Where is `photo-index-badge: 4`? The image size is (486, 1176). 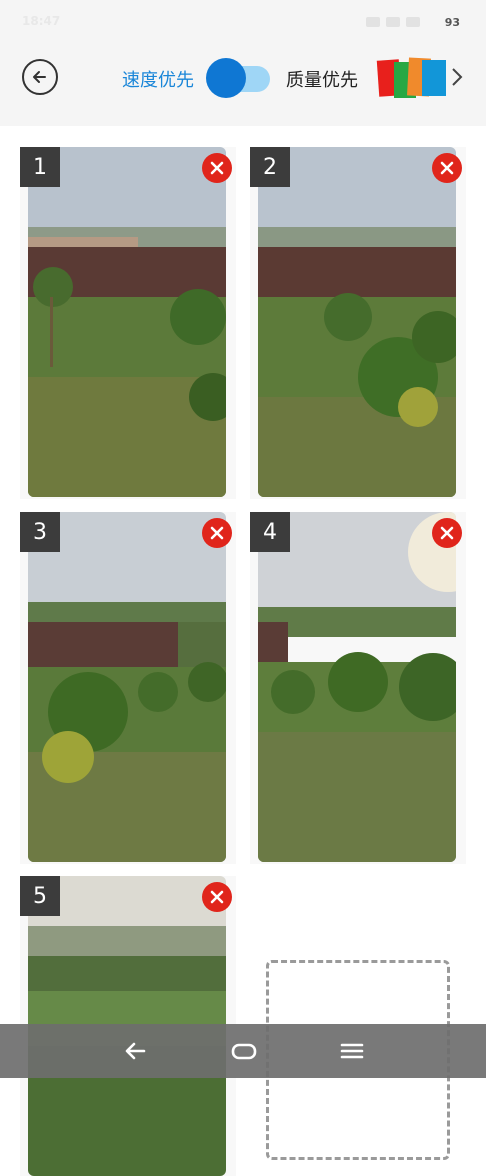 photo-index-badge: 4 is located at coordinates (270, 532).